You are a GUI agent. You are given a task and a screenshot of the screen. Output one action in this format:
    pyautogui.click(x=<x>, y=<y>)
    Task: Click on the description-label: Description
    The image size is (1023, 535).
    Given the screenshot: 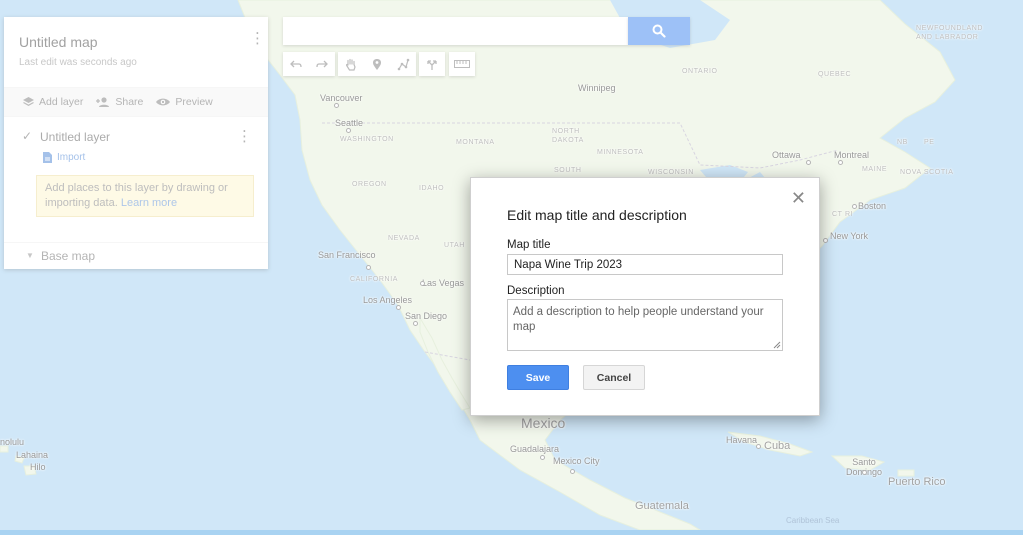 What is the action you would take?
    pyautogui.click(x=536, y=291)
    